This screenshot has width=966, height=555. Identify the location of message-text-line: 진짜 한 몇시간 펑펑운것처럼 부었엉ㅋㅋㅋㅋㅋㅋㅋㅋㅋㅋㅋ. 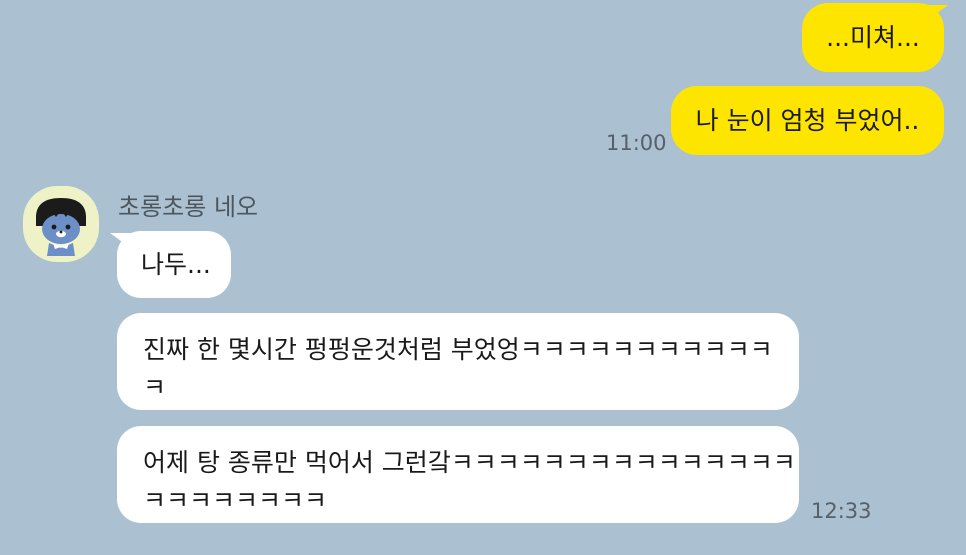
(458, 349).